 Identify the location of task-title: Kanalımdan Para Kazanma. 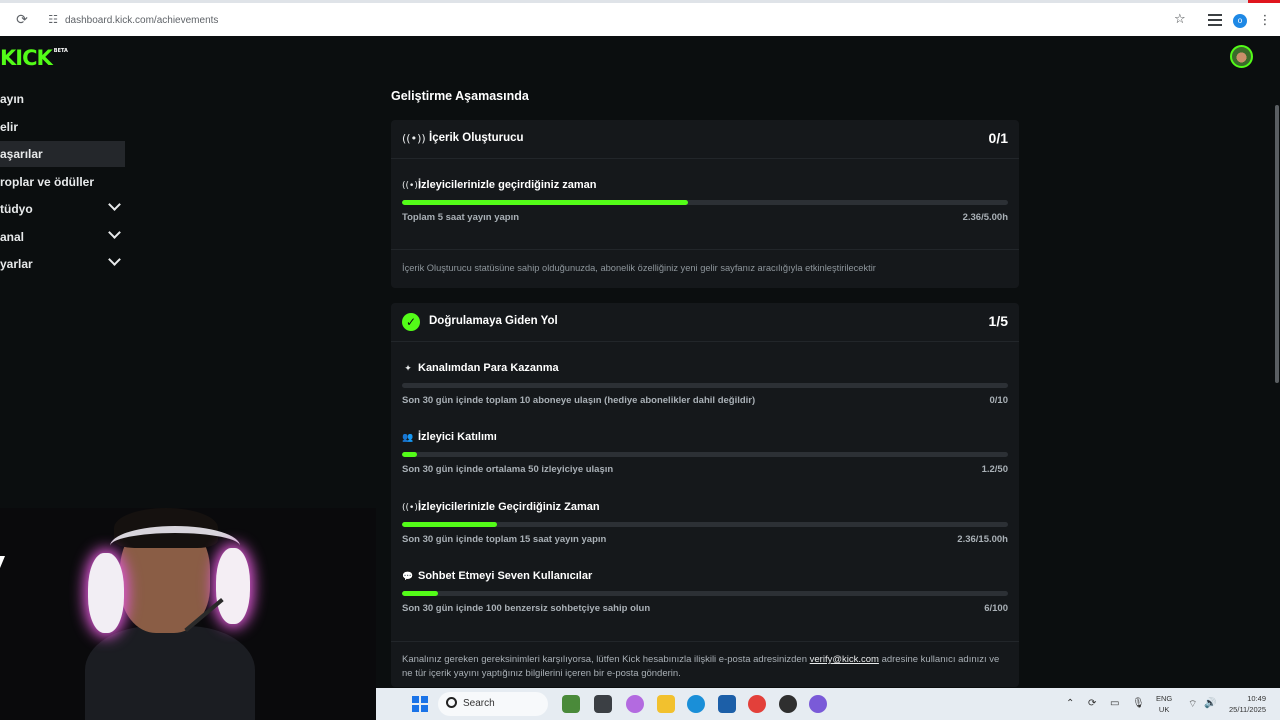
(488, 368).